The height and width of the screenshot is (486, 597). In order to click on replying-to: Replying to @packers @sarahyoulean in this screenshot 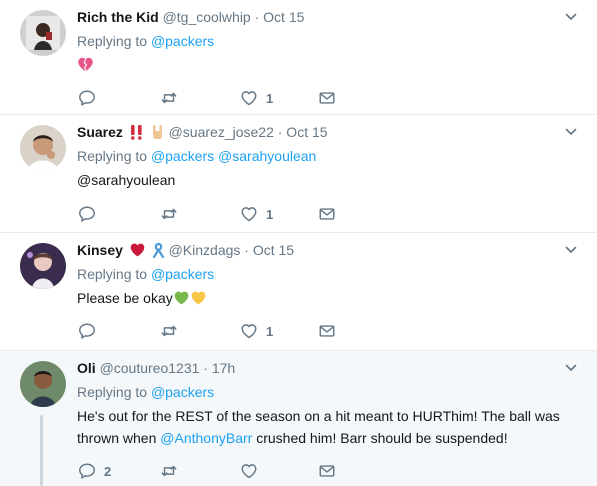, I will do `click(322, 156)`.